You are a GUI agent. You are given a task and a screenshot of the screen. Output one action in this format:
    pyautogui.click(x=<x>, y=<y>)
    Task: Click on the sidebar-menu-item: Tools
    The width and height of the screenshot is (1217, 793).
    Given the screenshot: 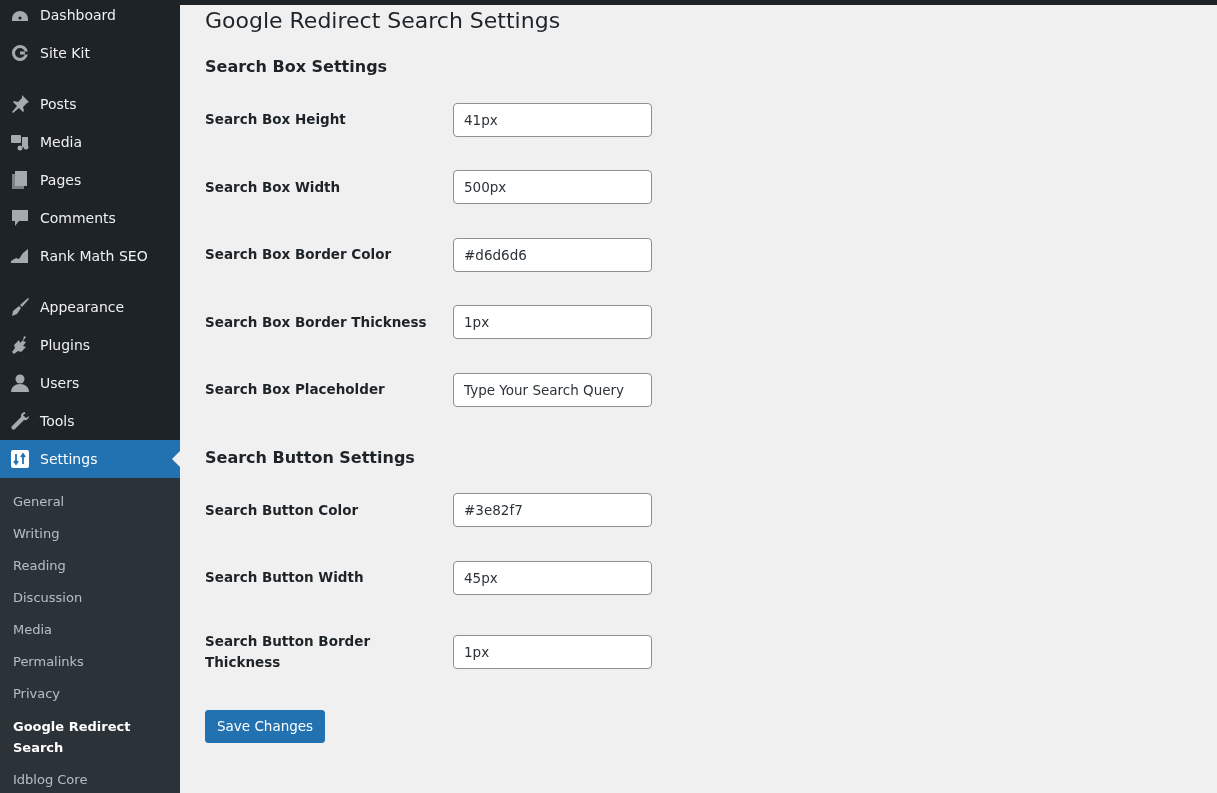 What is the action you would take?
    pyautogui.click(x=90, y=421)
    